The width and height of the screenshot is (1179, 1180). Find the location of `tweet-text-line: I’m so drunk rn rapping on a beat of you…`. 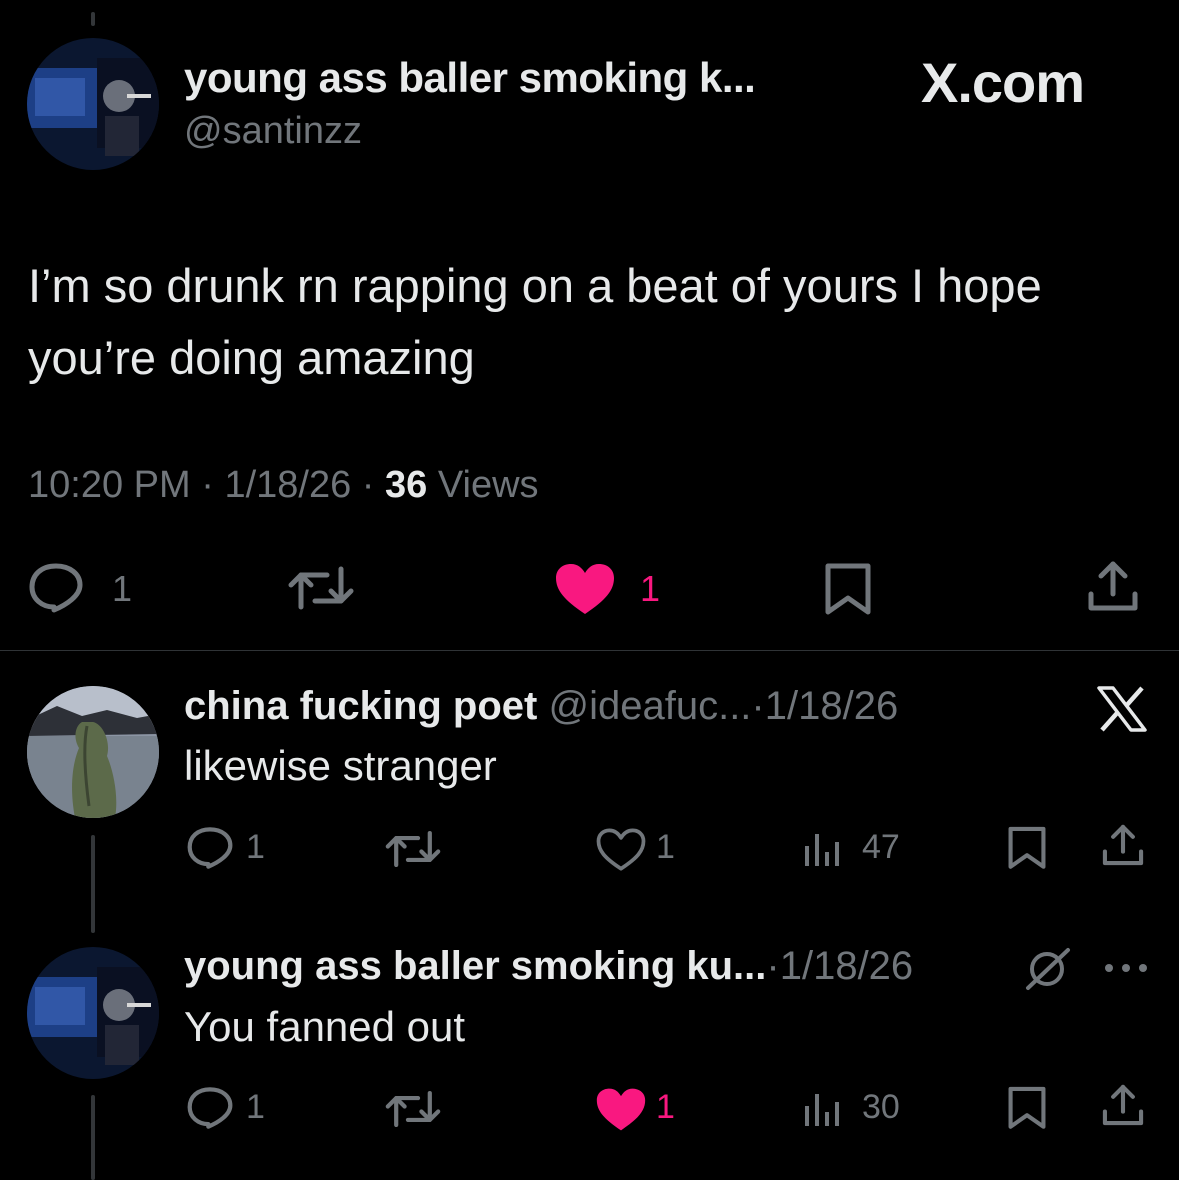

tweet-text-line: I’m so drunk rn rapping on a beat of you… is located at coordinates (535, 285).